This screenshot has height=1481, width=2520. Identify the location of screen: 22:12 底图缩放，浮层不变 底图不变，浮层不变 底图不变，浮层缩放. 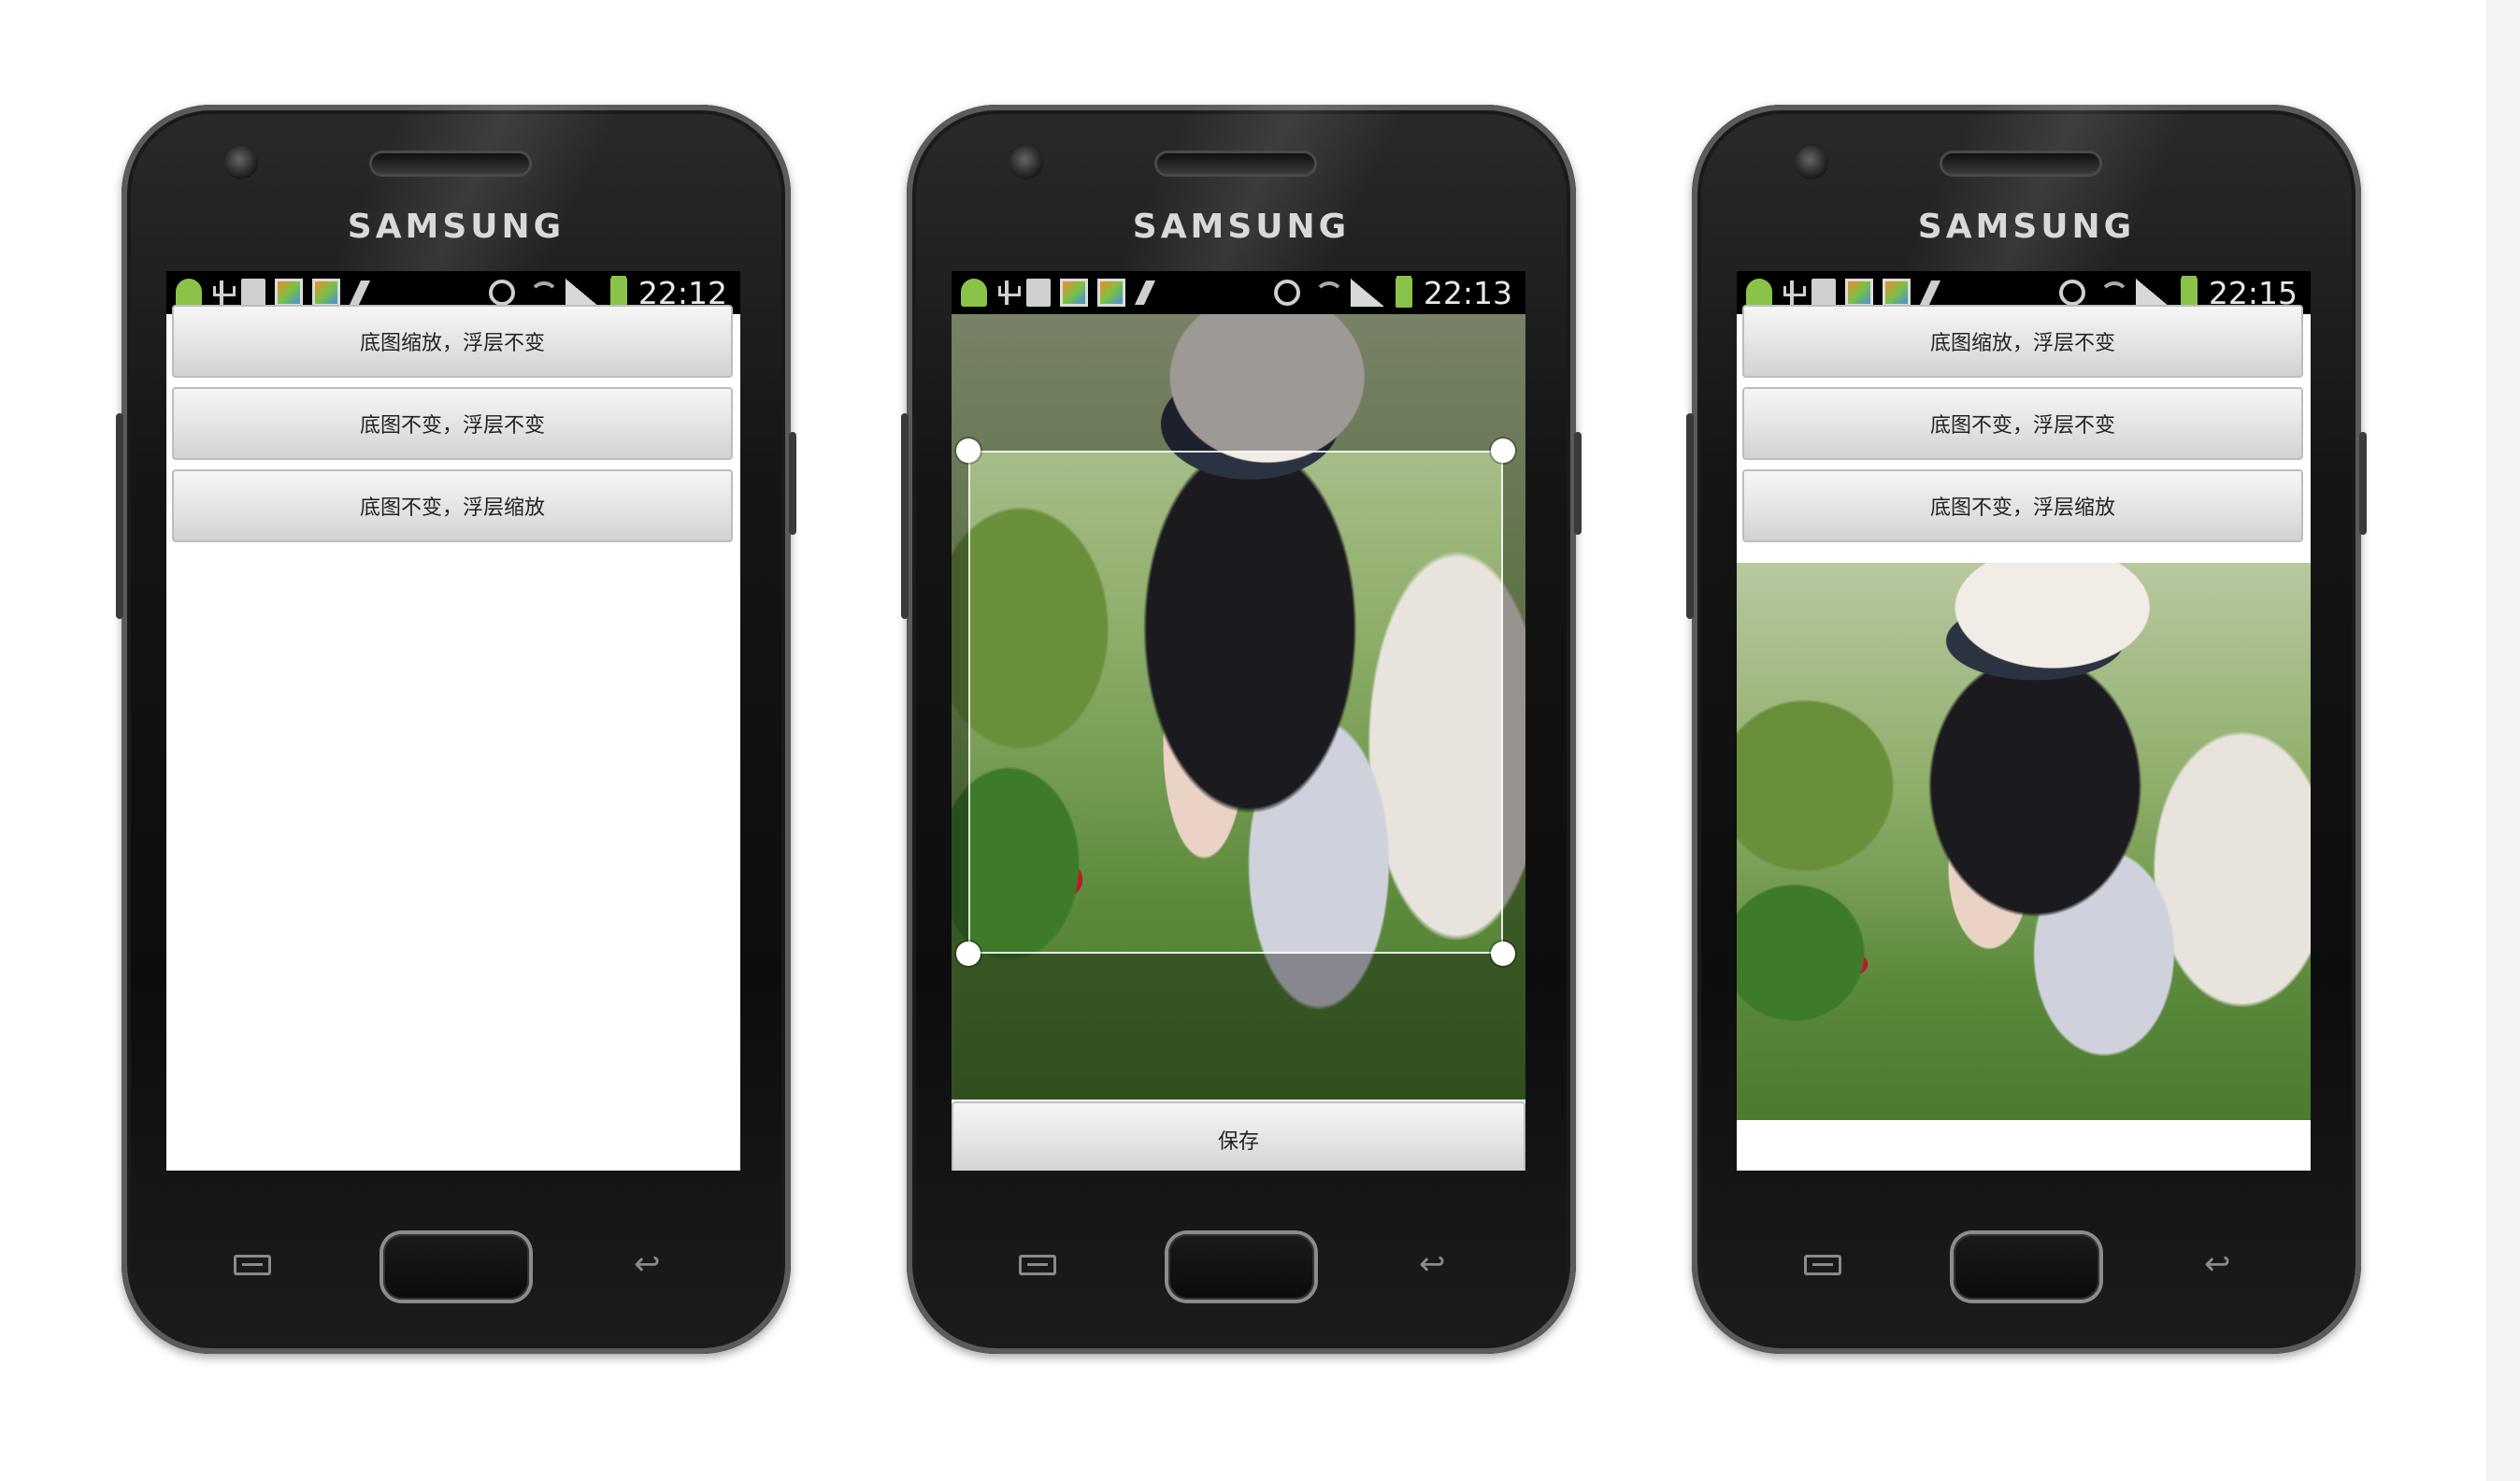
(453, 721).